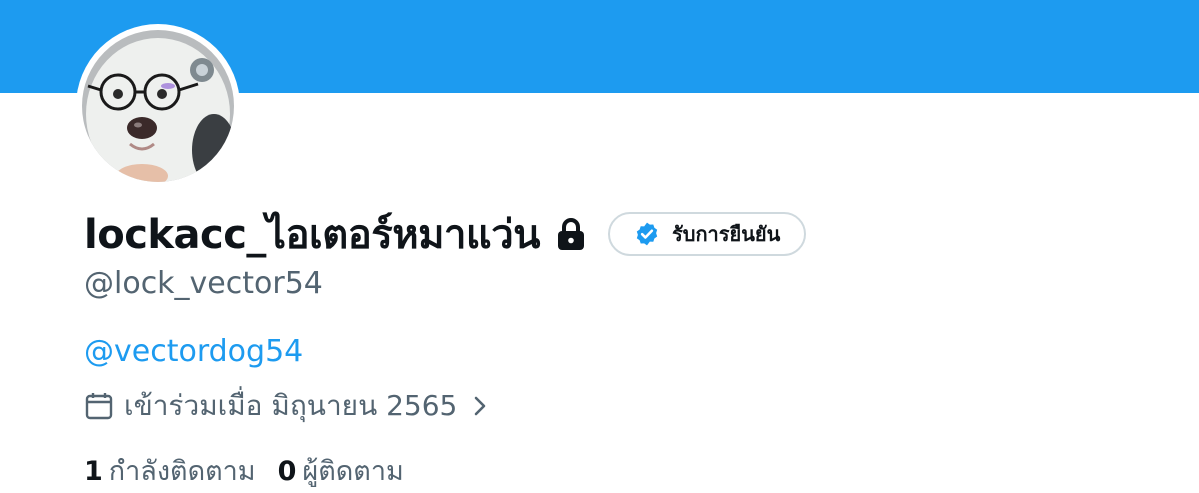 This screenshot has height=493, width=1199. What do you see at coordinates (193, 351) in the screenshot?
I see `bio-mention-link: @vectordog54` at bounding box center [193, 351].